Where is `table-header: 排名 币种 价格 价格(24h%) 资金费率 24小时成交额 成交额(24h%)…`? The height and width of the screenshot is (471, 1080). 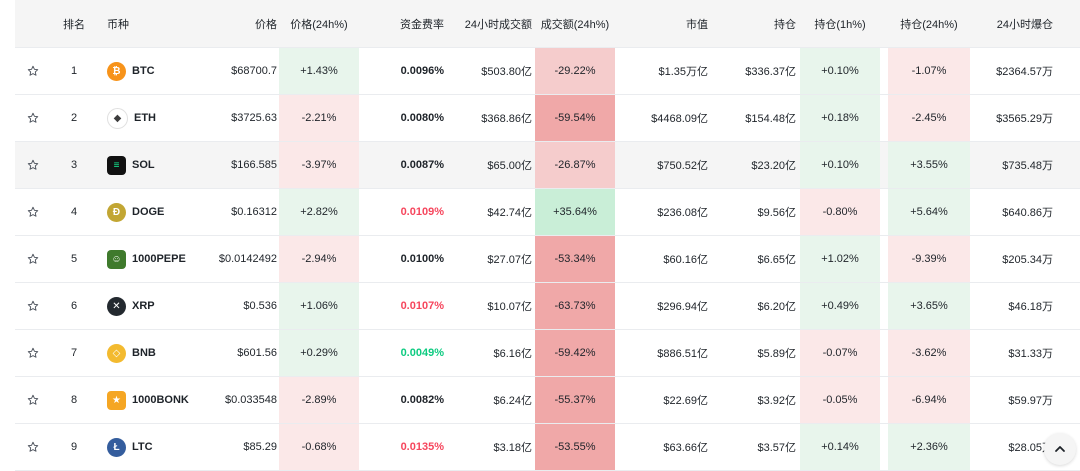 table-header: 排名 币种 价格 价格(24h%) 资金费率 24小时成交额 成交额(24h%)… is located at coordinates (547, 24).